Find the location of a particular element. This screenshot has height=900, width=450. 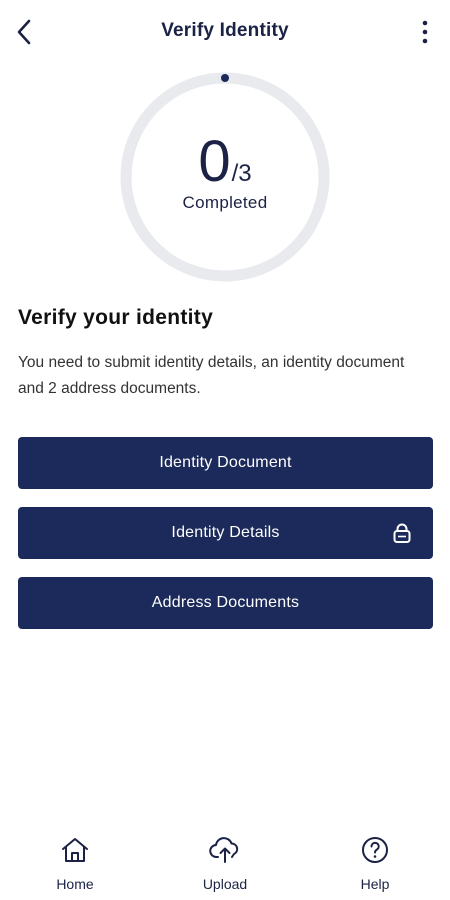

identity-document-button: Identity Document is located at coordinates (225, 463).